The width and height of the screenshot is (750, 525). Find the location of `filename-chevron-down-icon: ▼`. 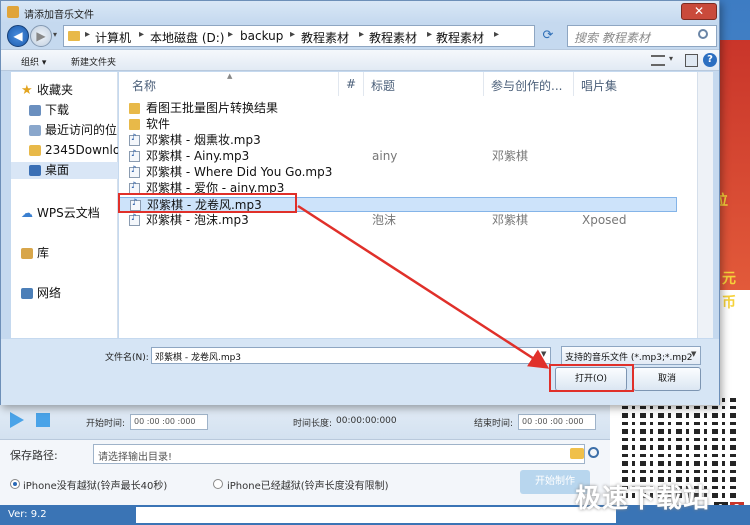

filename-chevron-down-icon: ▼ is located at coordinates (543, 354).